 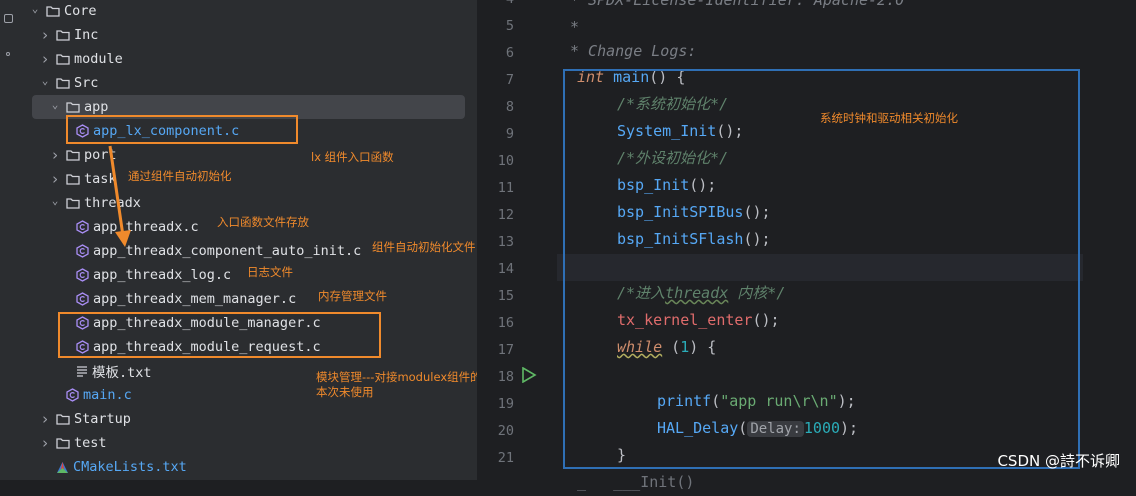 I want to click on line-number: 19, so click(x=505, y=404).